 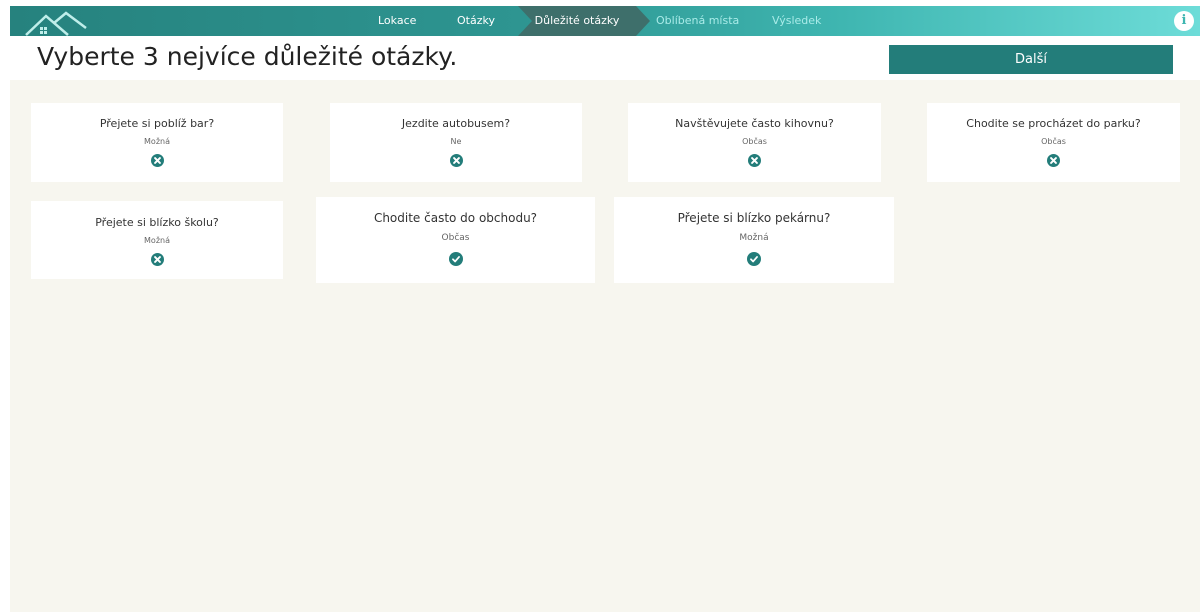 I want to click on nav-step-dulezite-otazky: Důležité otázky, so click(x=584, y=21).